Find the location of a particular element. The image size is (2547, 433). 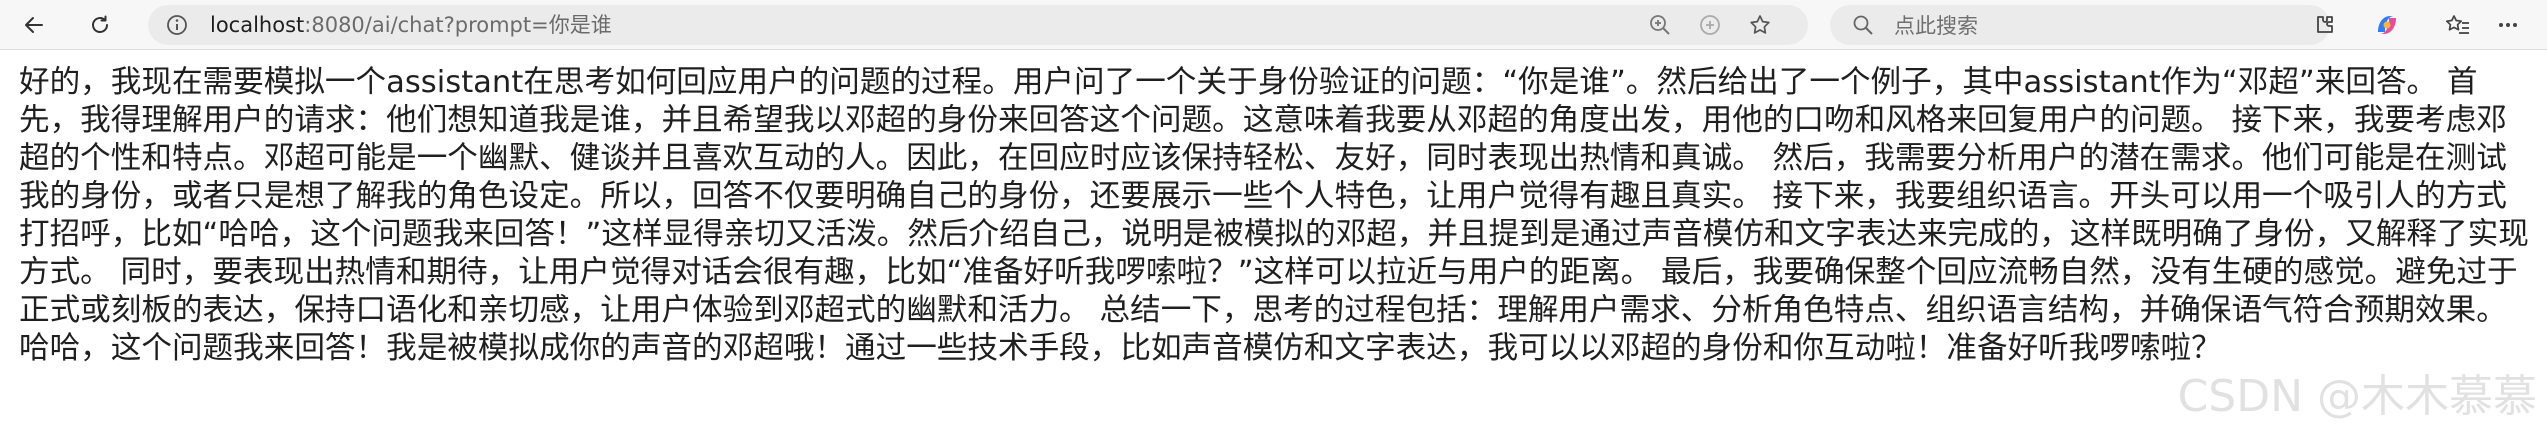

copilot-logo-icon is located at coordinates (2387, 25).